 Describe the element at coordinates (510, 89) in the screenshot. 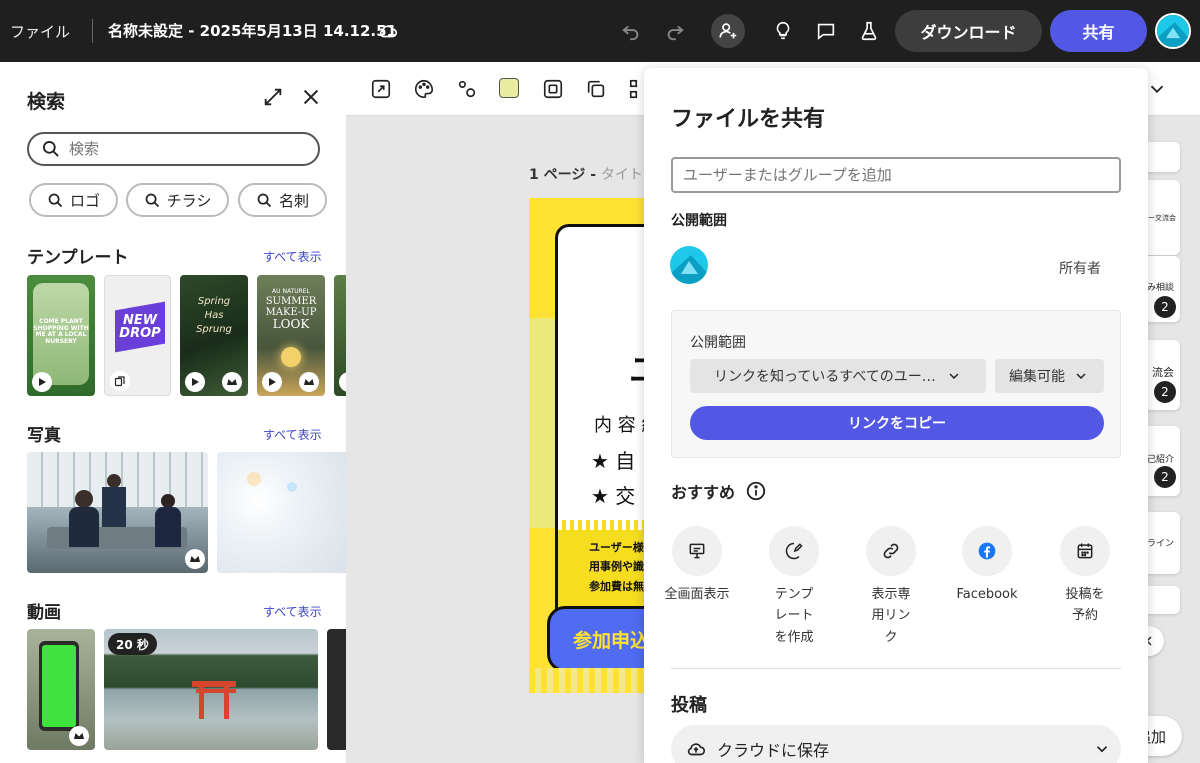

I see `fill-color-swatch` at that location.